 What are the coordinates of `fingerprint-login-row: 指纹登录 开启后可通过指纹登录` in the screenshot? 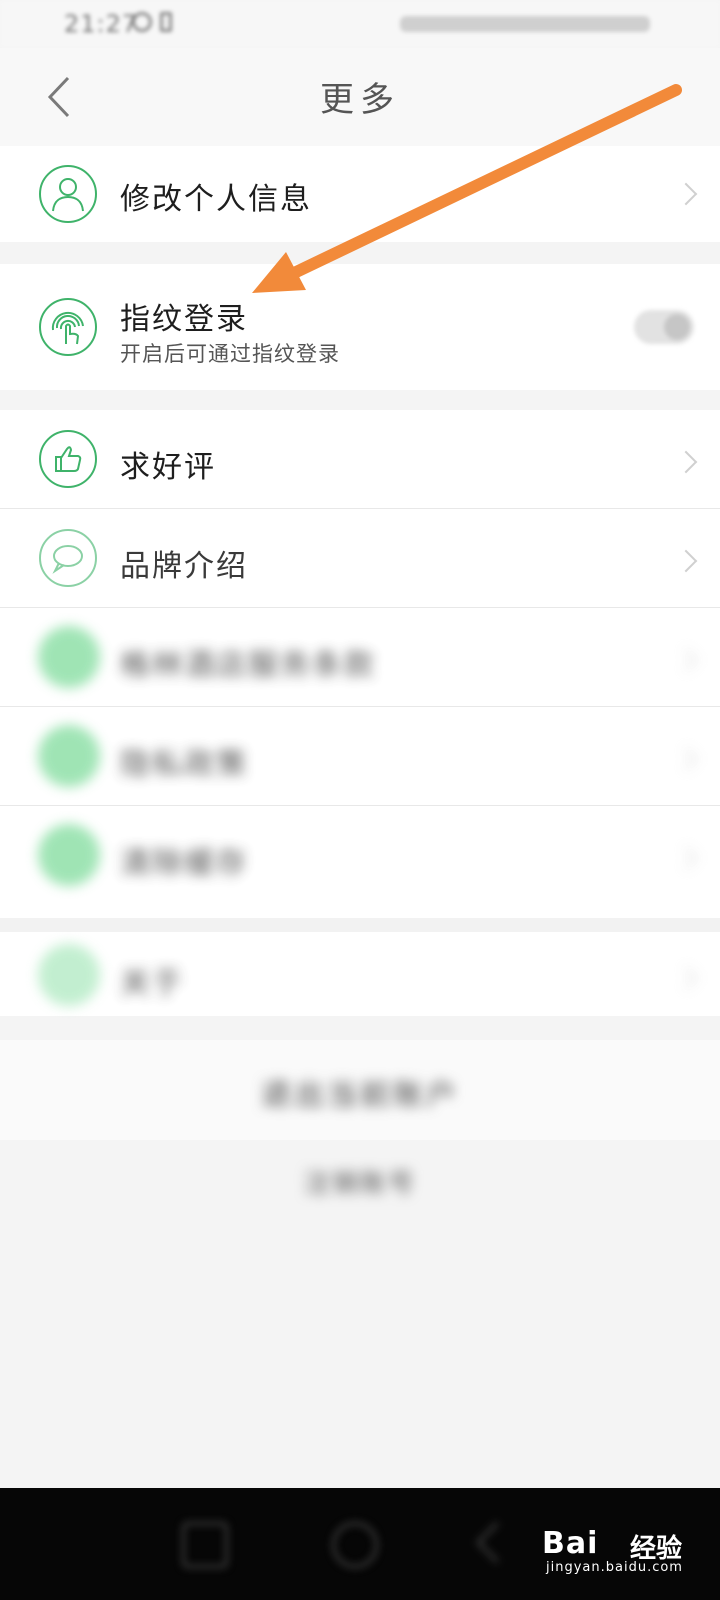 It's located at (360, 327).